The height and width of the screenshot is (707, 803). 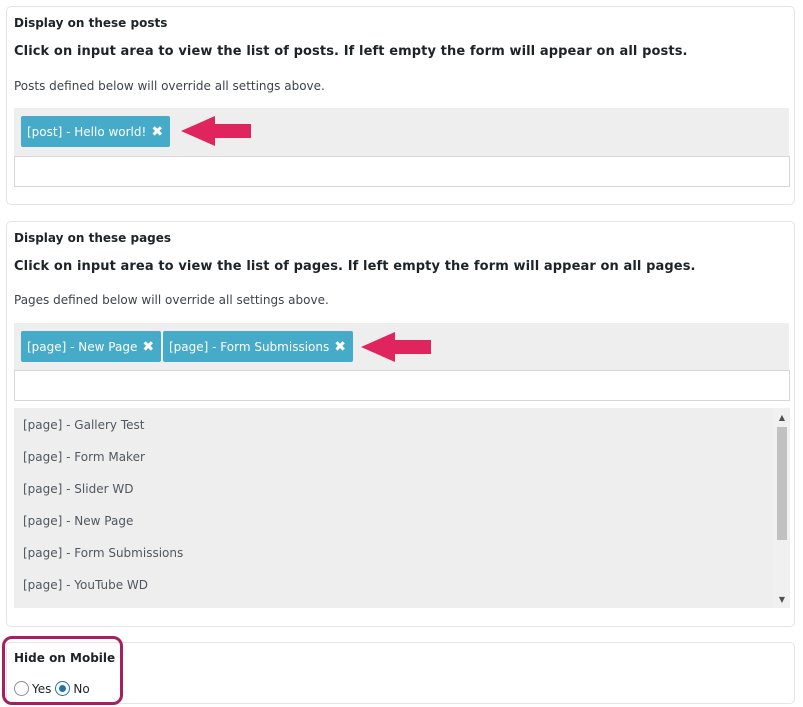 I want to click on list-item: [page] - Form Submissions, so click(x=103, y=553).